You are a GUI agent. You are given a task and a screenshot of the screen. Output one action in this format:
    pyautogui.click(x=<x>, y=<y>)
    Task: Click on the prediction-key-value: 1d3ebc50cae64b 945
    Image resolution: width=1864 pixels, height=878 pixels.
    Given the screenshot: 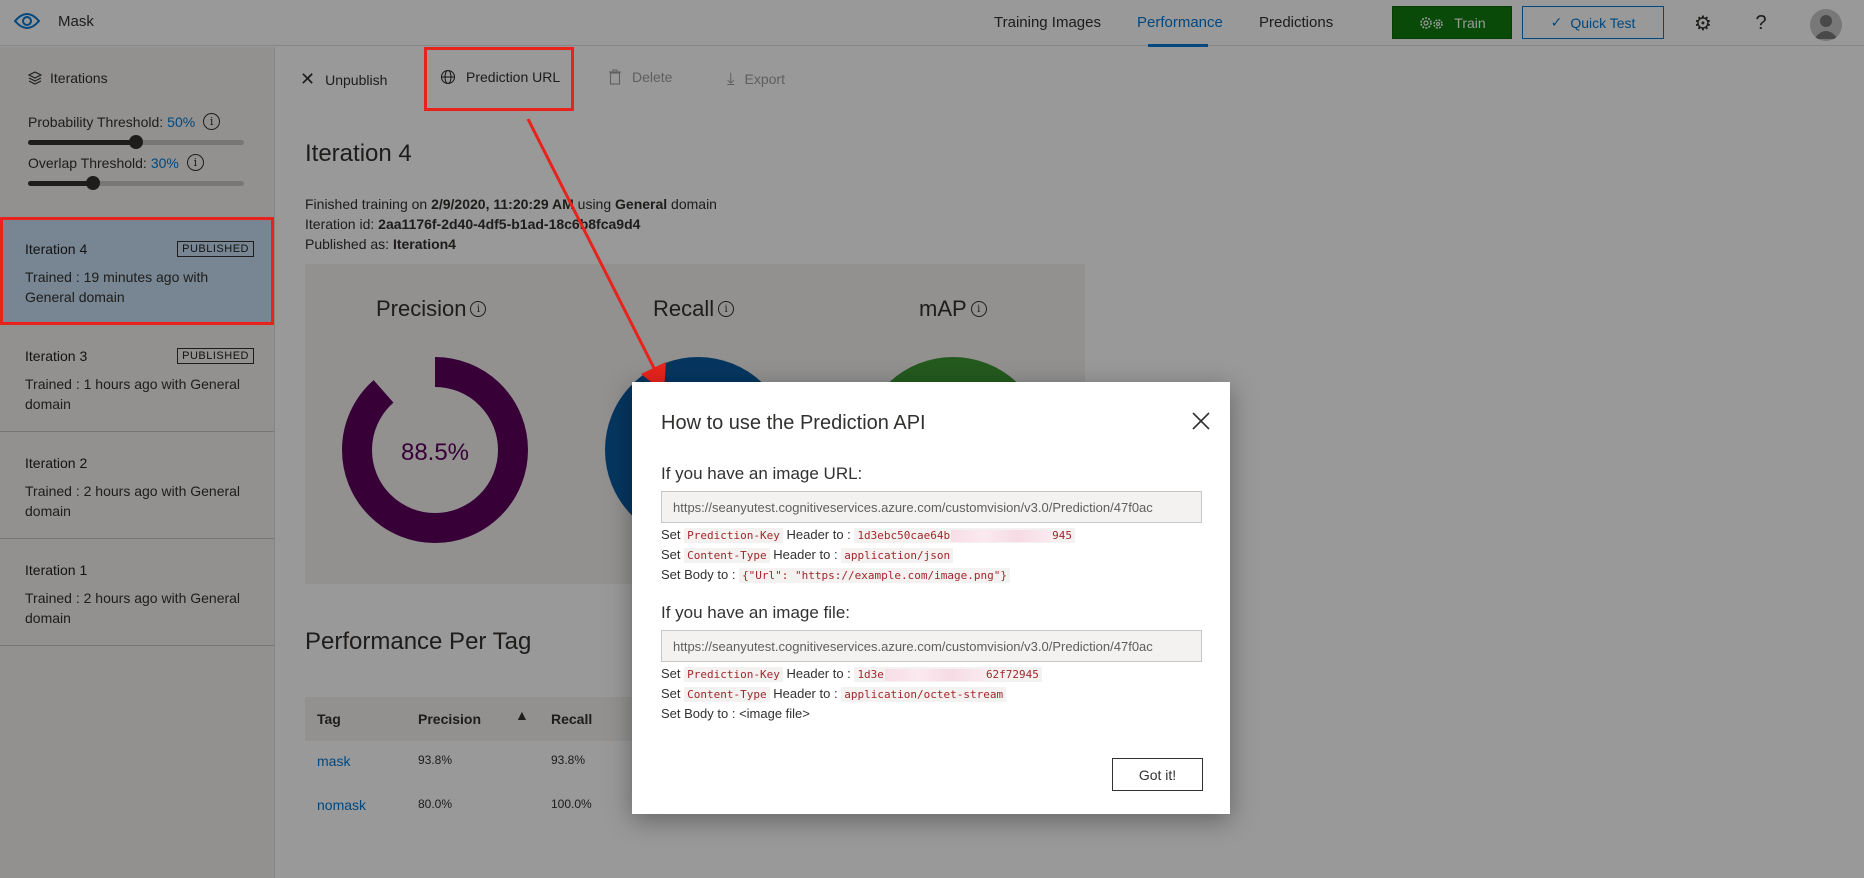 What is the action you would take?
    pyautogui.click(x=965, y=535)
    